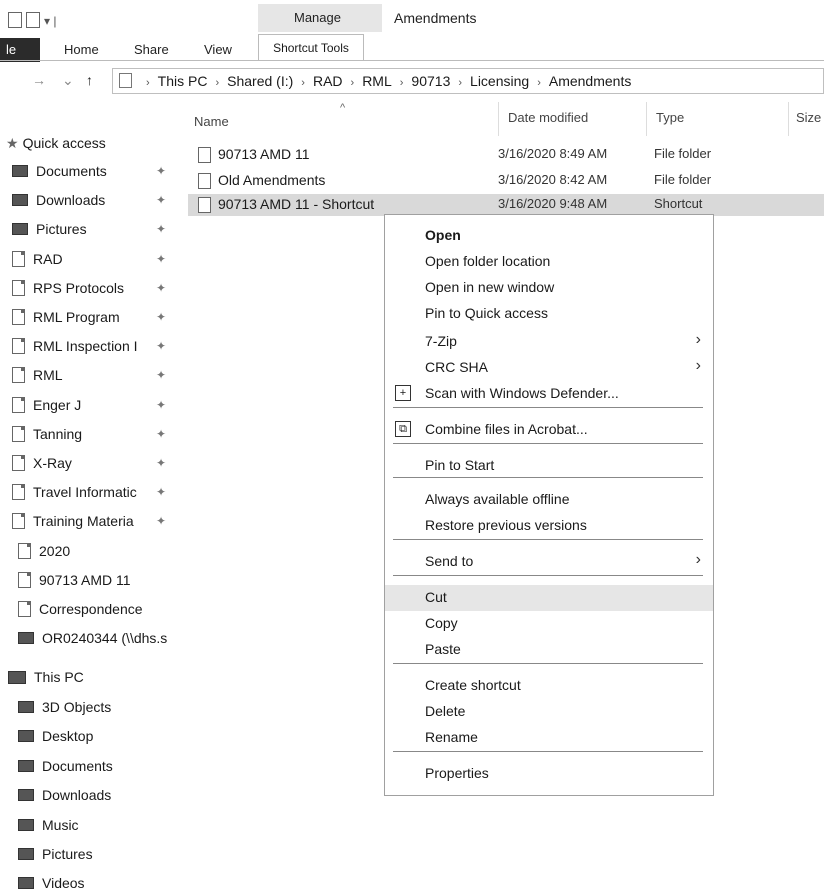 This screenshot has width=824, height=896. I want to click on sidebar-item-rml-inspection-i: RML Inspection I, so click(75, 346).